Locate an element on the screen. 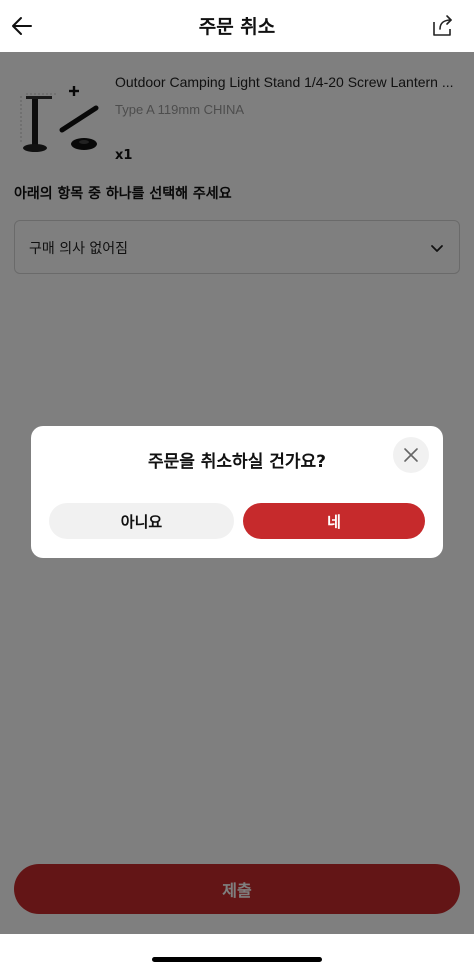 This screenshot has width=474, height=971. app-header: 주문 취소 is located at coordinates (237, 26).